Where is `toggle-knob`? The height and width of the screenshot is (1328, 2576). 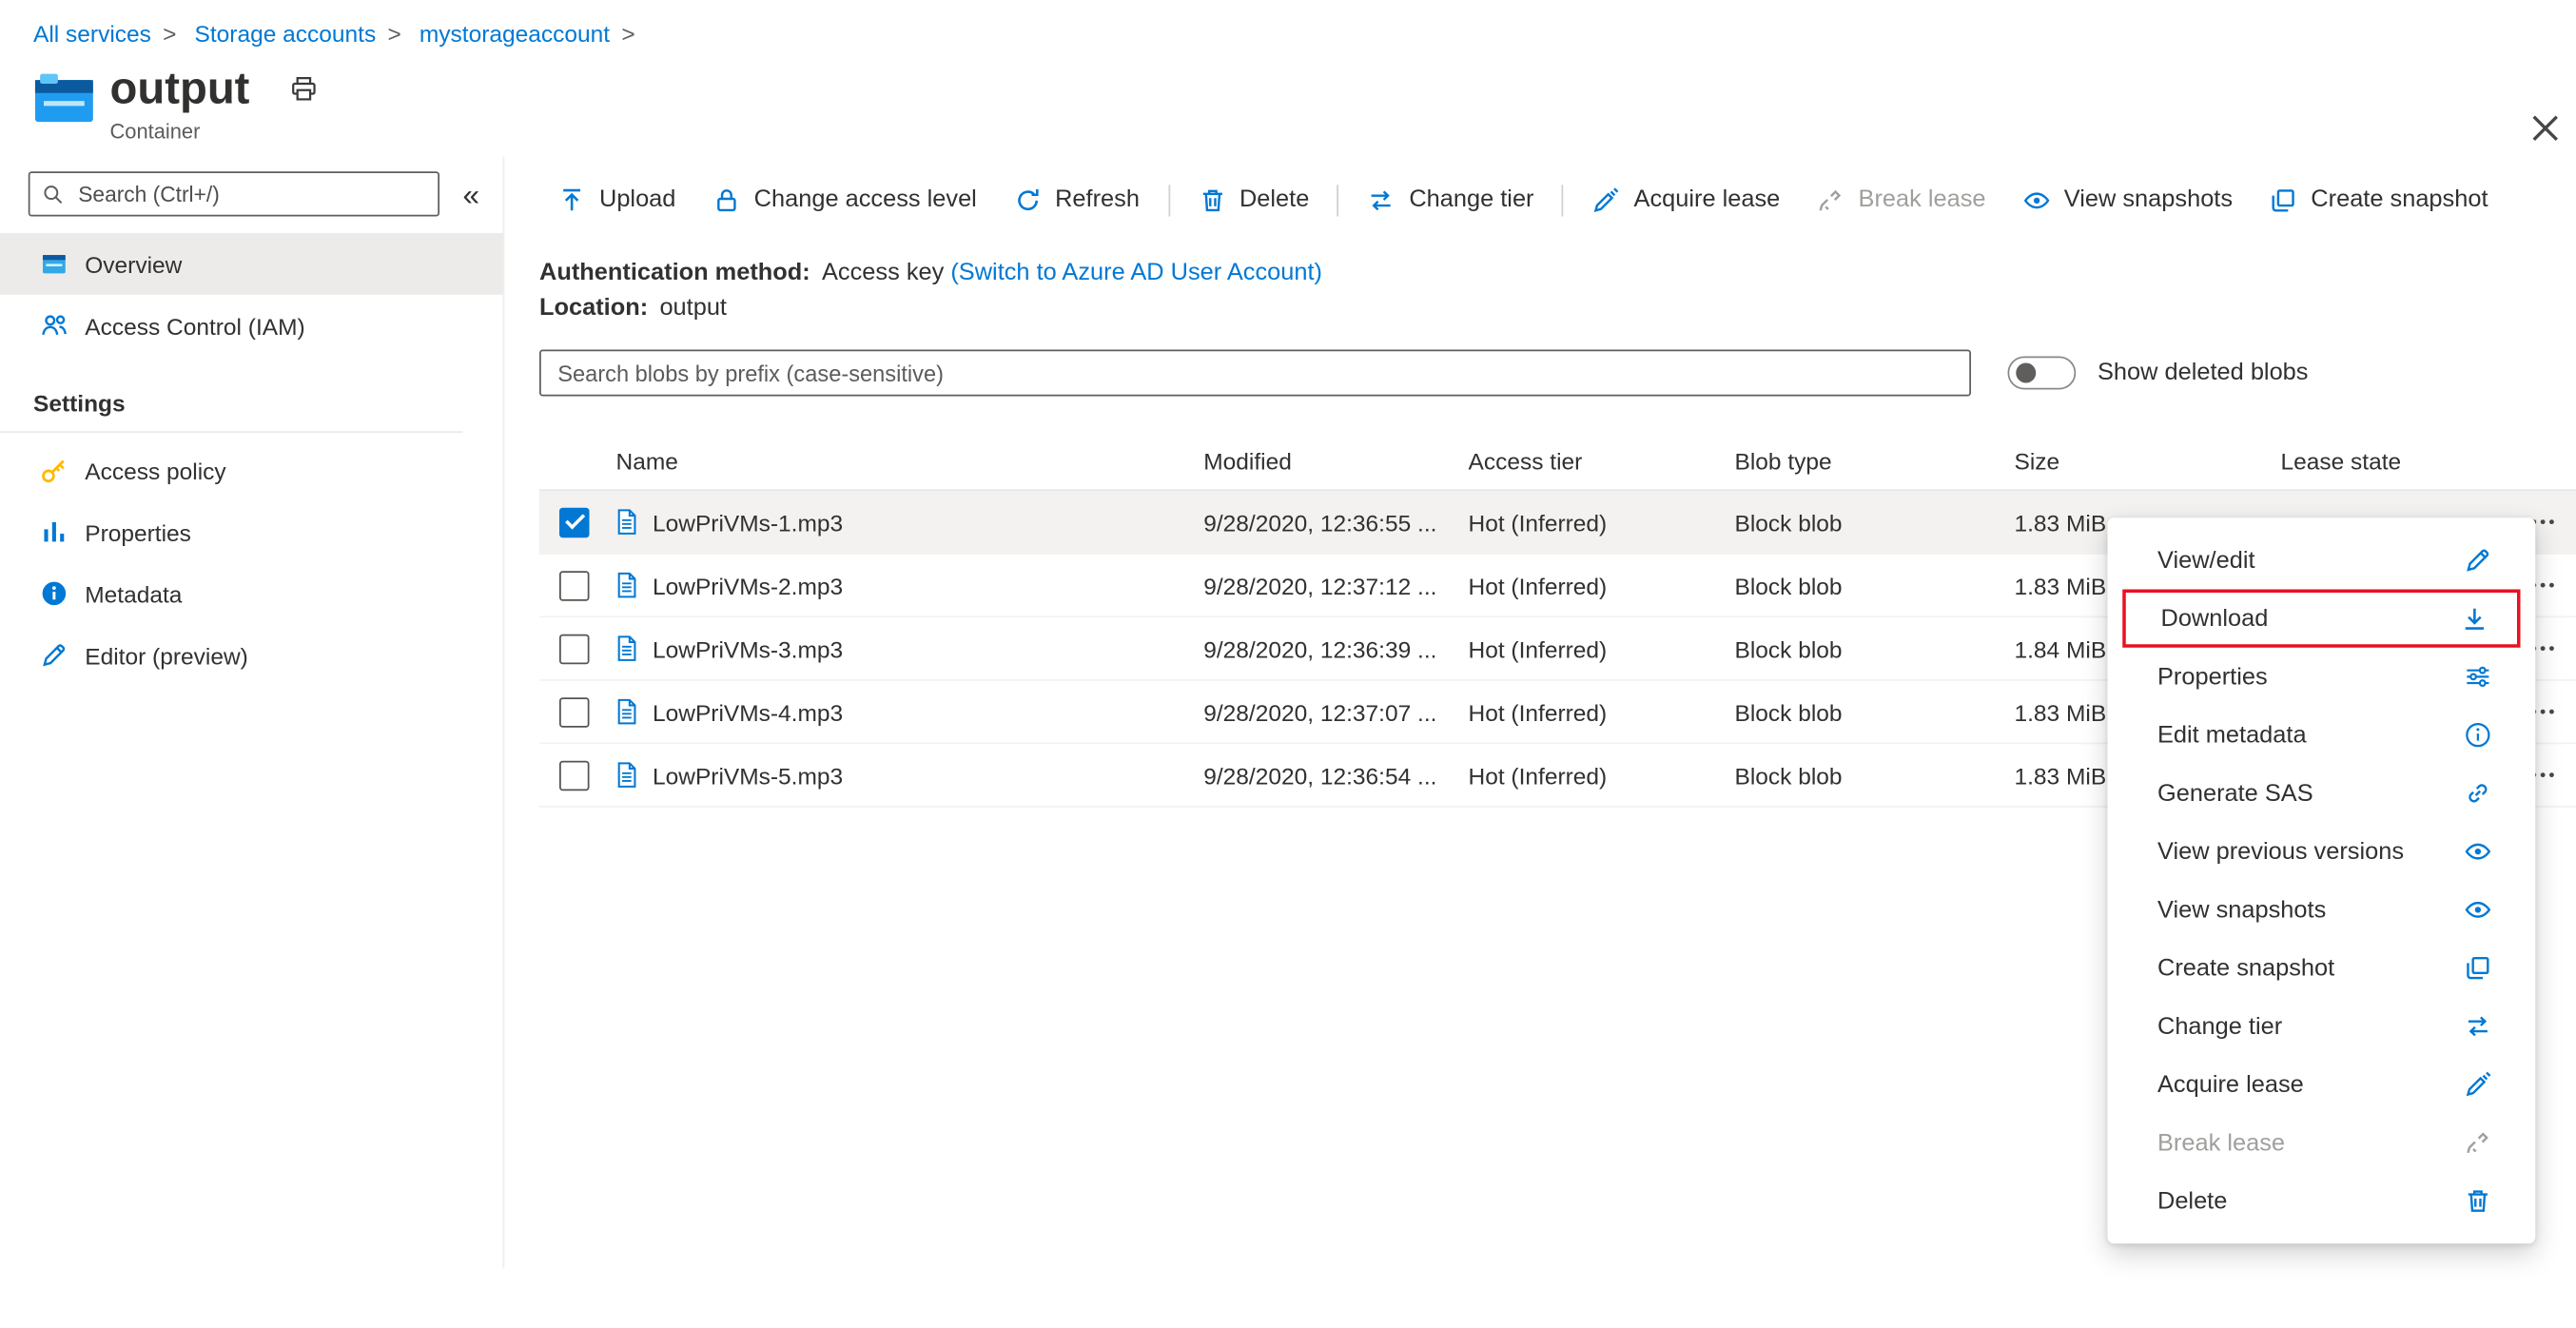
toggle-knob is located at coordinates (2027, 372).